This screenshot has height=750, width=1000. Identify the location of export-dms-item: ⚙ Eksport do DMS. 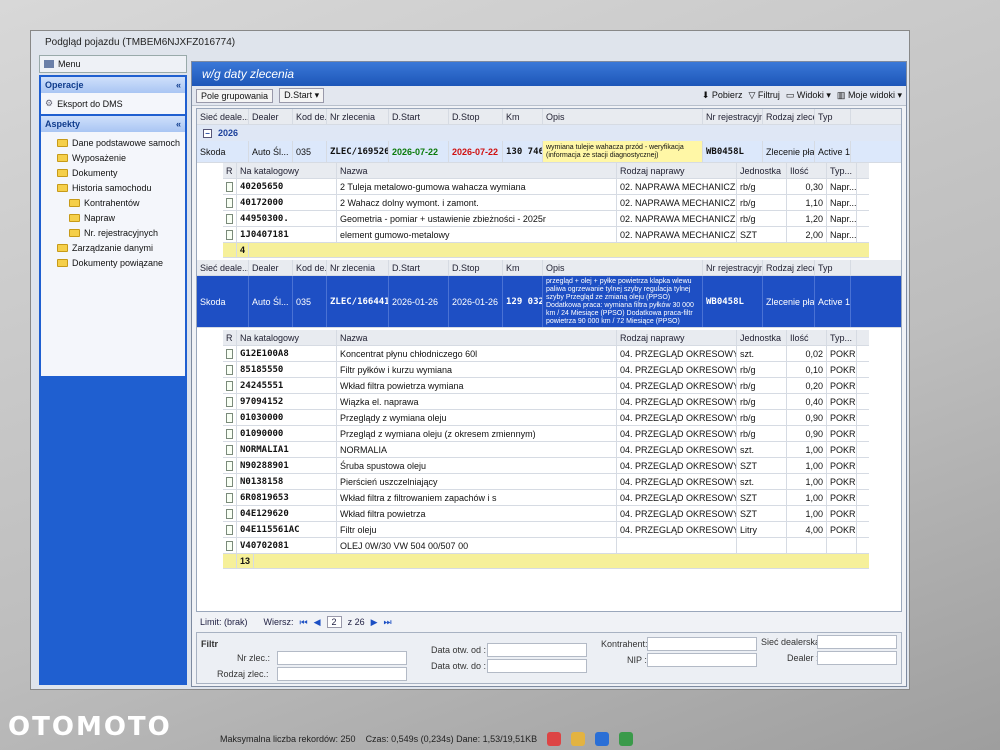
(113, 103).